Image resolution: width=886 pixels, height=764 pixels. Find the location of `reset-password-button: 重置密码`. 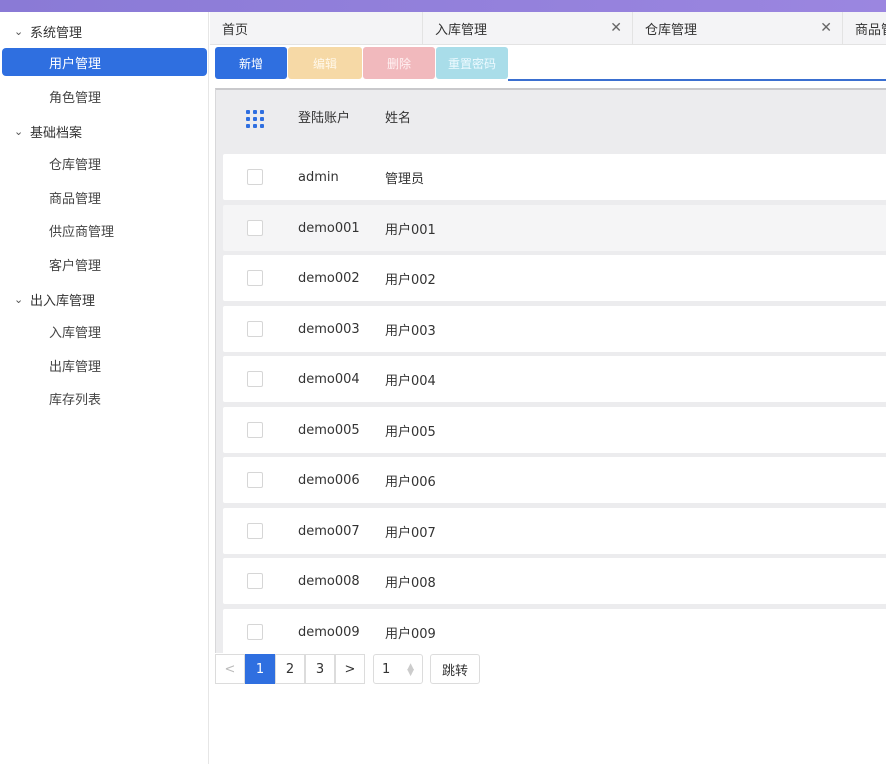

reset-password-button: 重置密码 is located at coordinates (472, 63).